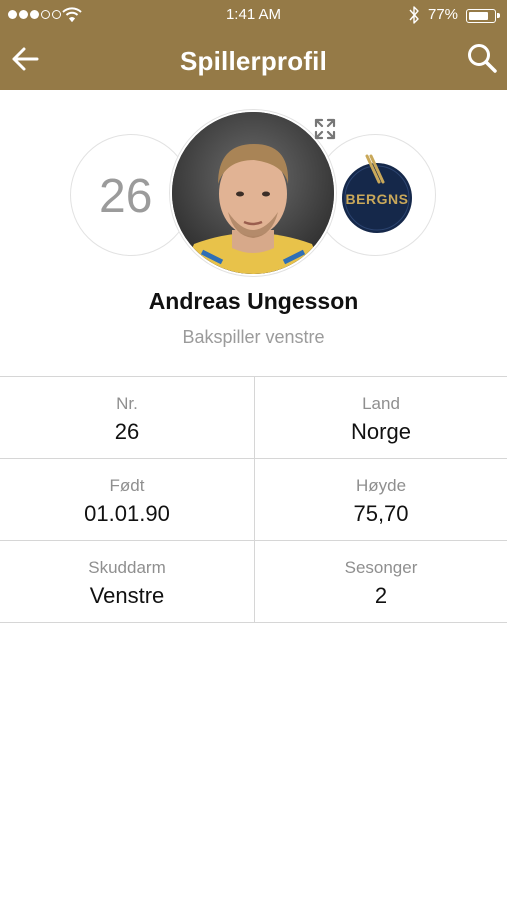 This screenshot has width=507, height=900. I want to click on stats-row: Født 01.01.90 Høyde 75,70, so click(253, 500).